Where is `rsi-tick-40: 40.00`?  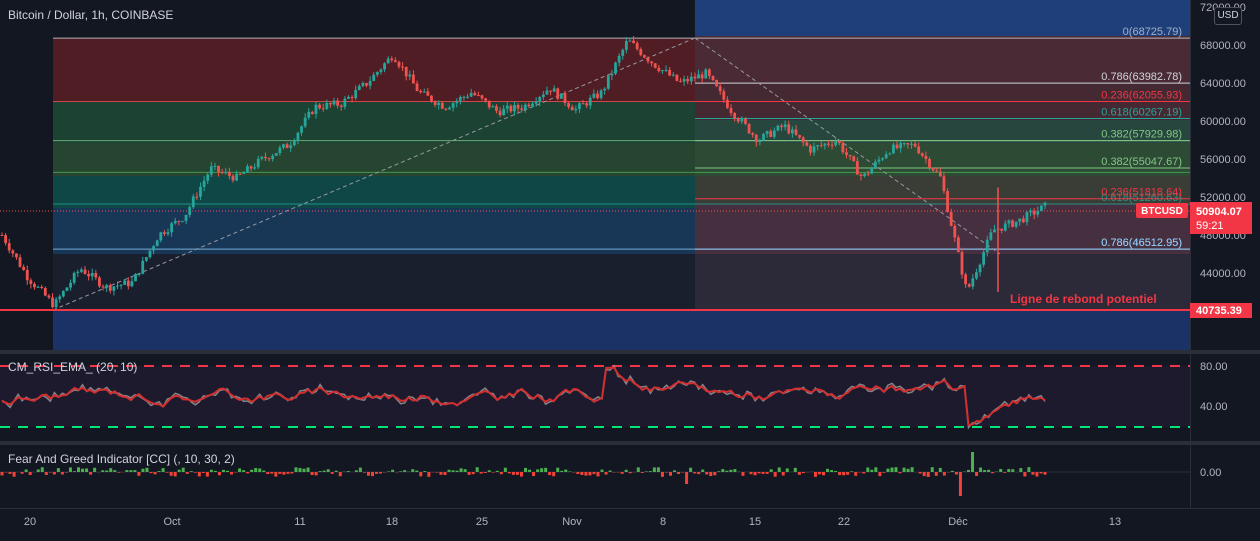
rsi-tick-40: 40.00 is located at coordinates (1214, 407).